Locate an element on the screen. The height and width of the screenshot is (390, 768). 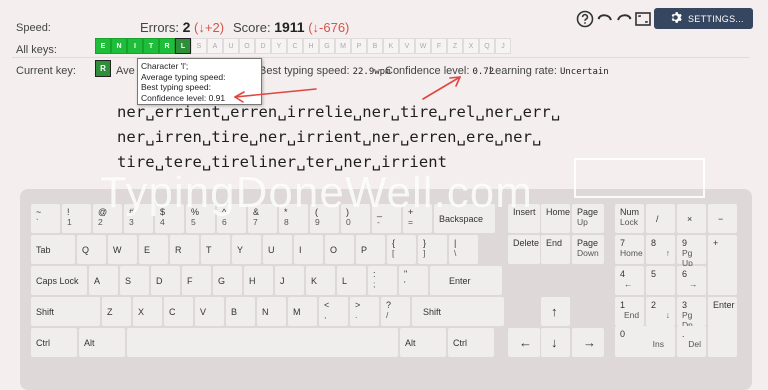
key-u-label: U is located at coordinates (271, 249).